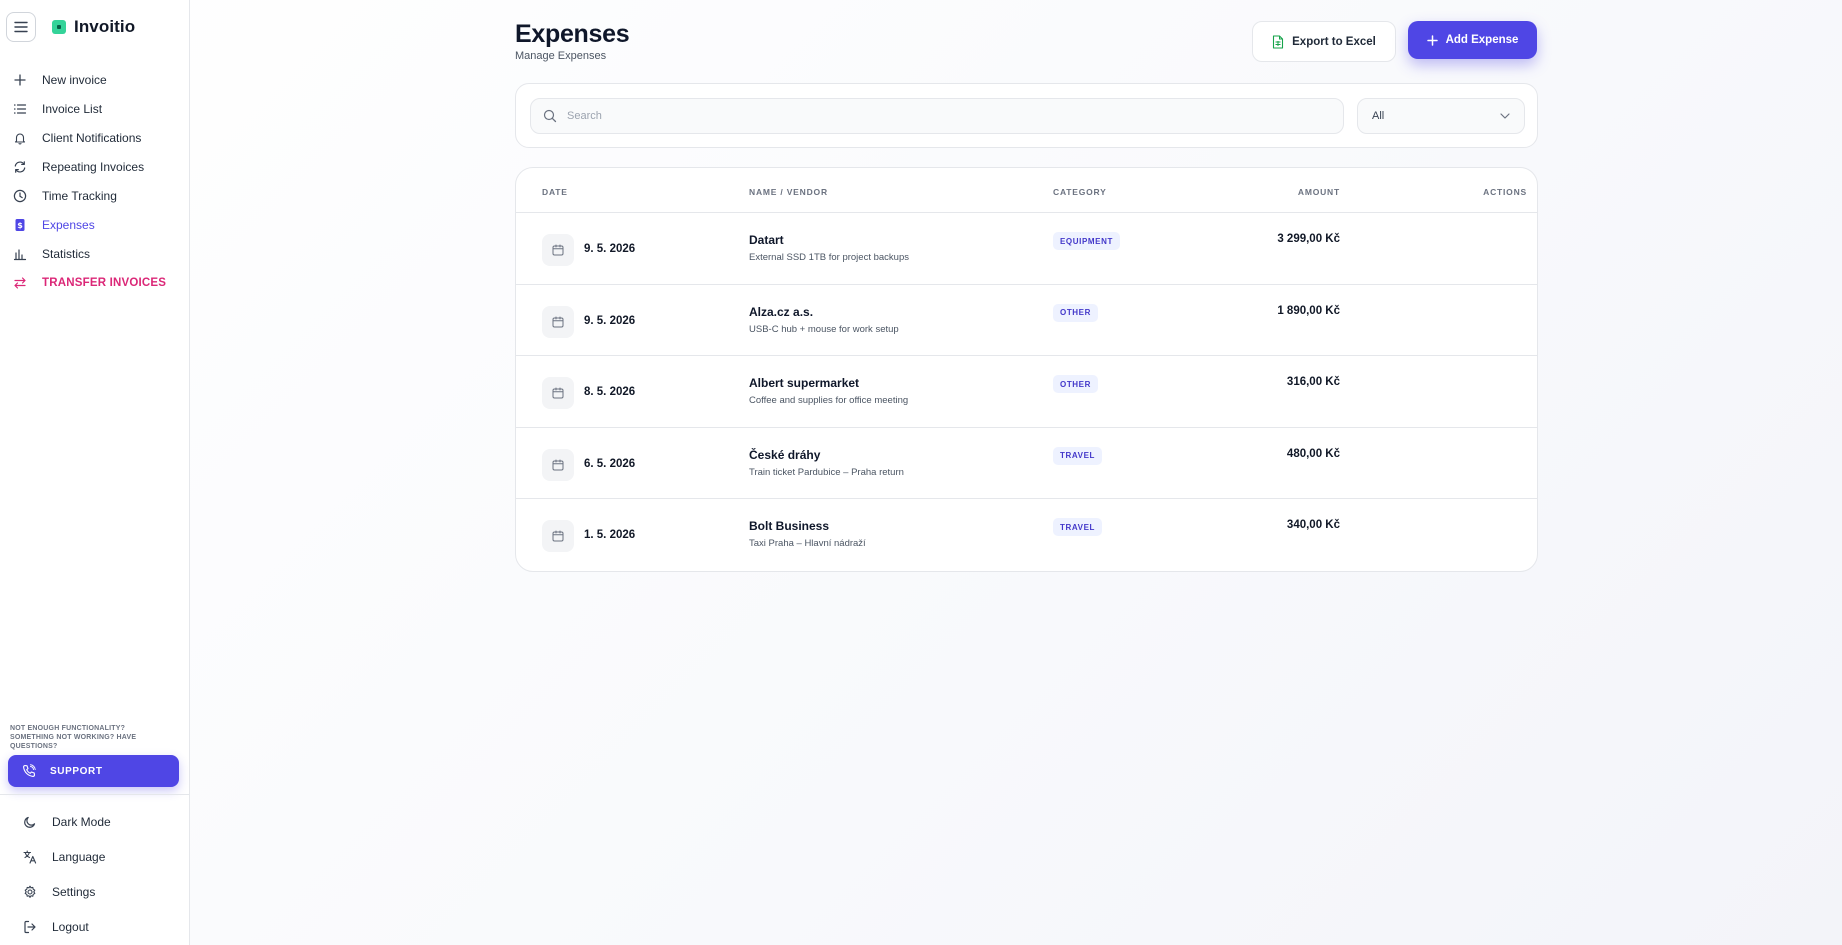 Image resolution: width=1842 pixels, height=945 pixels. I want to click on add-expense-button: Add Expense, so click(1472, 40).